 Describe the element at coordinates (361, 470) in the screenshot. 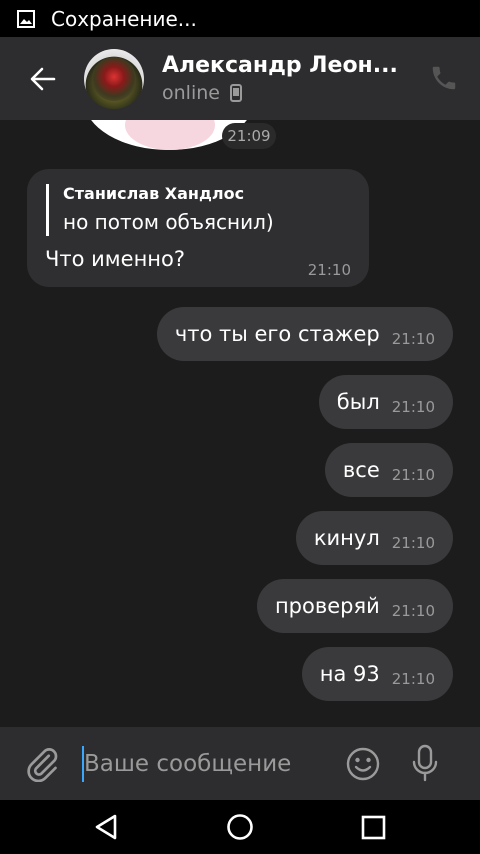

I see `message-text: все` at that location.